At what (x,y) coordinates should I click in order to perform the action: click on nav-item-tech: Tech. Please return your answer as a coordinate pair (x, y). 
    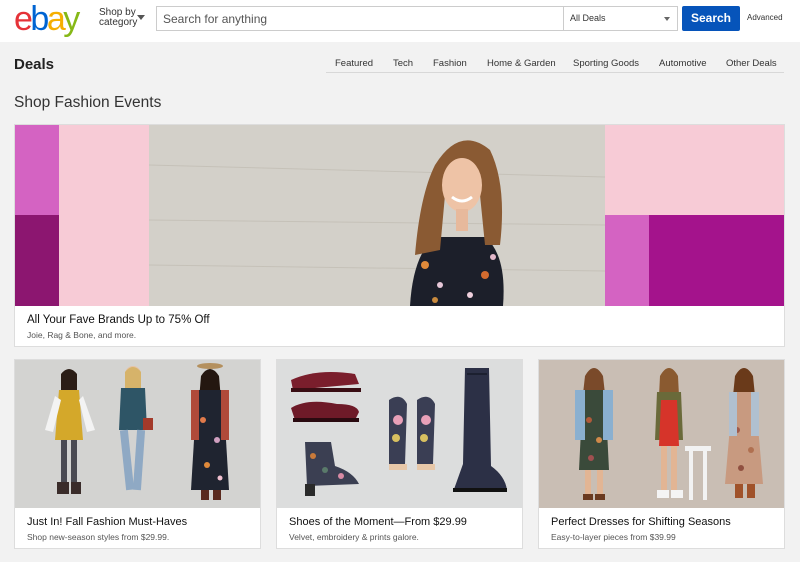
    Looking at the image, I should click on (403, 63).